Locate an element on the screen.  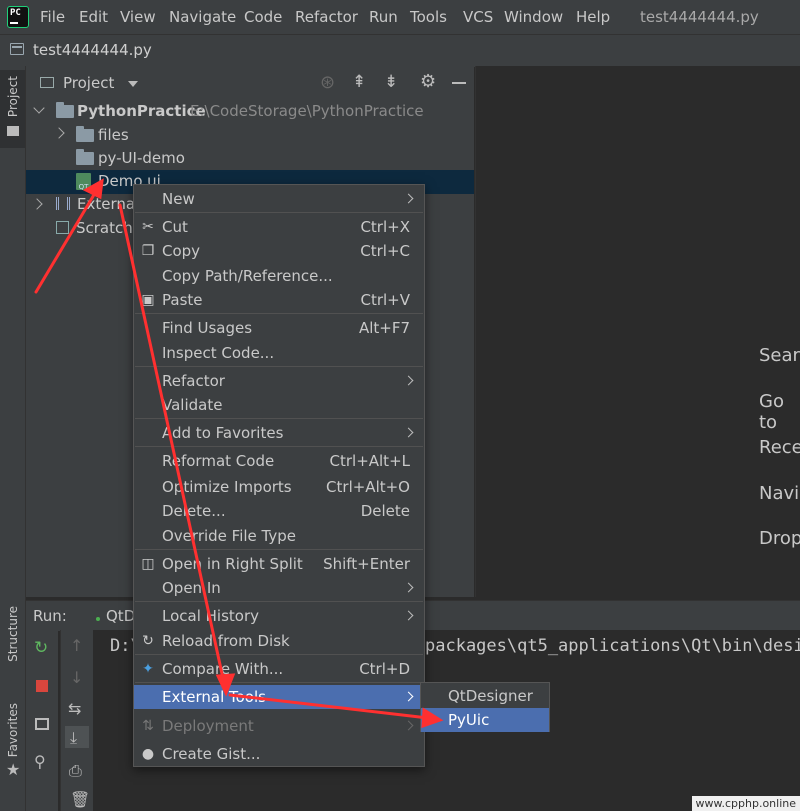
github-icon: ● is located at coordinates (148, 754).